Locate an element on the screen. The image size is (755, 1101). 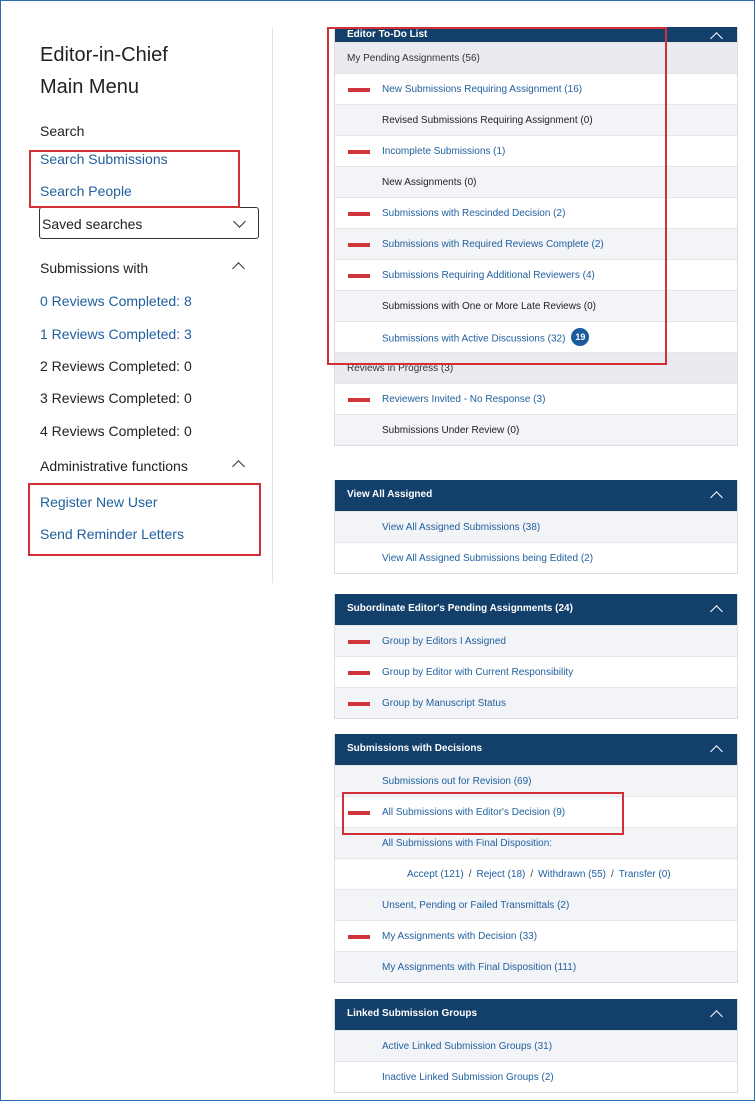
list-item-label: Group by Manuscript Status is located at coordinates (444, 703).